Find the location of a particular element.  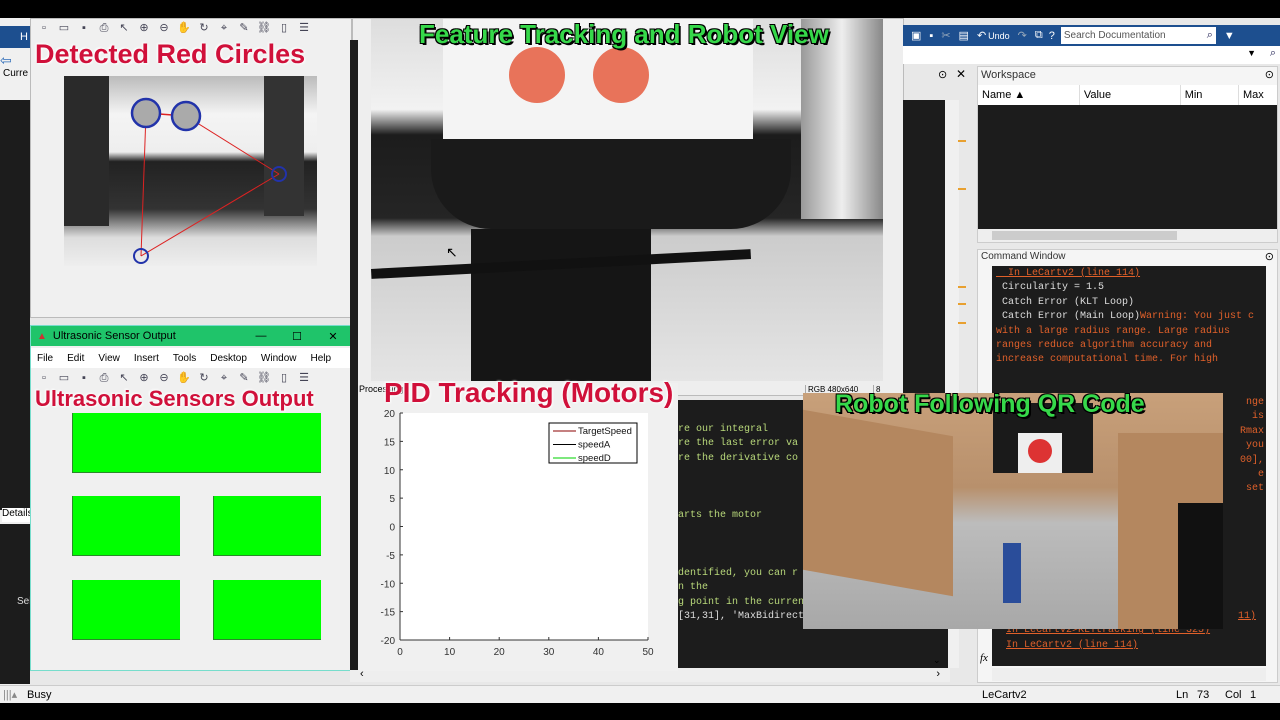

col-value: Value is located at coordinates (1129, 95).